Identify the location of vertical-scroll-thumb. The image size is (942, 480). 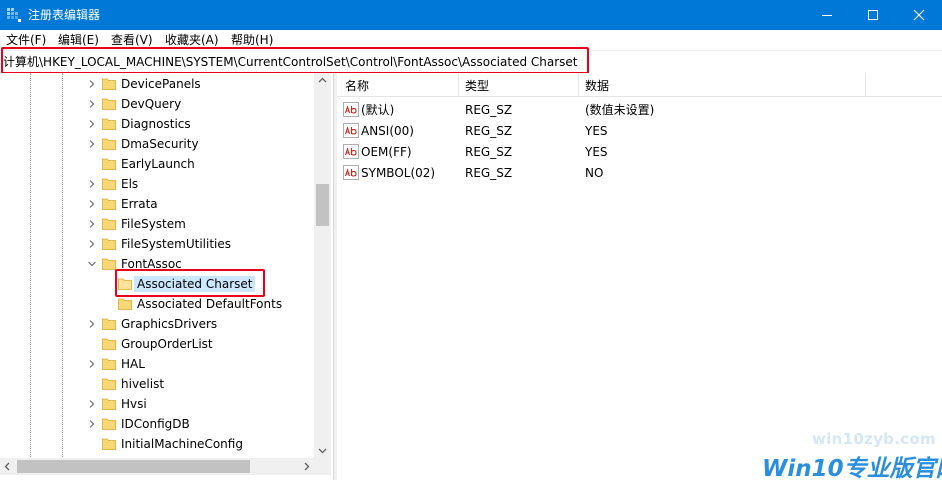
(322, 205).